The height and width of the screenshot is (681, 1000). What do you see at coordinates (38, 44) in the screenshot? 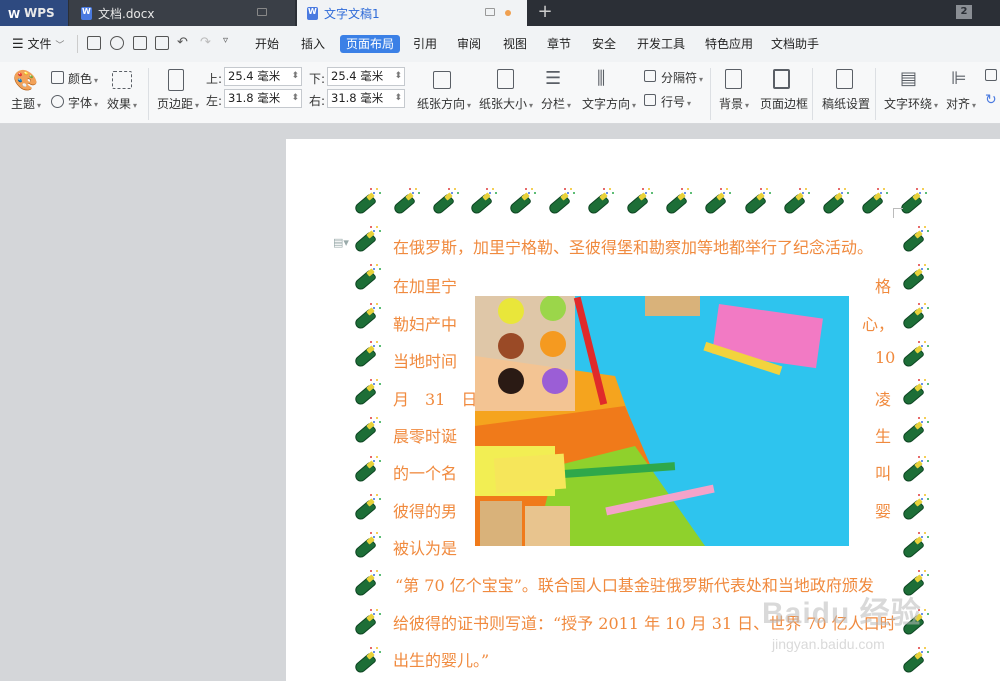
I see `file-menu: ☰ 文件 ﹀` at bounding box center [38, 44].